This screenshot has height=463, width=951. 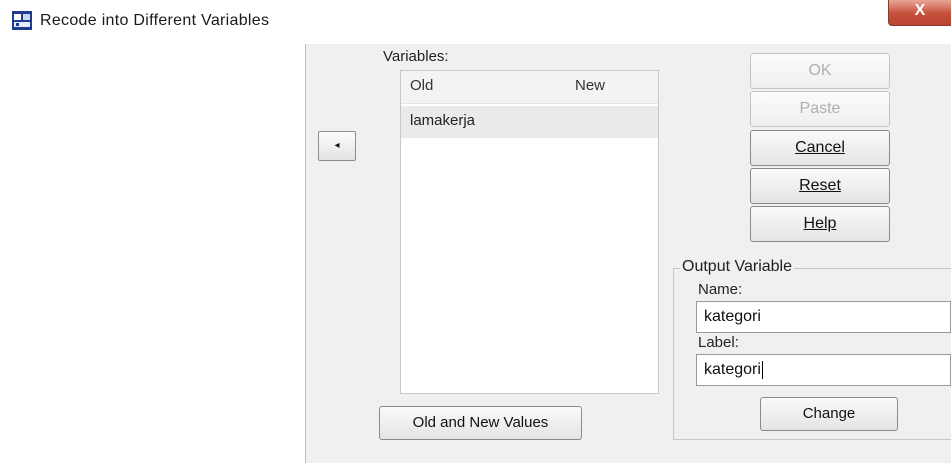 I want to click on label-input-value: kategori, so click(x=732, y=369).